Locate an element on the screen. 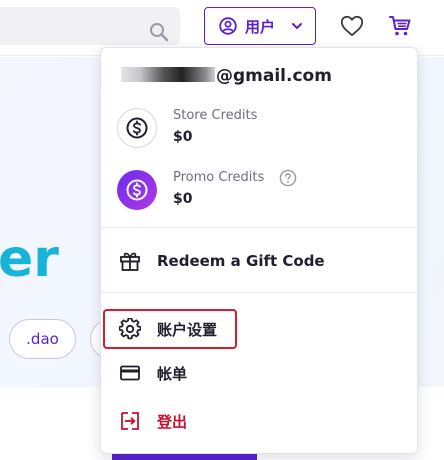 The height and width of the screenshot is (460, 444). promo-credits-value: $0 is located at coordinates (183, 199).